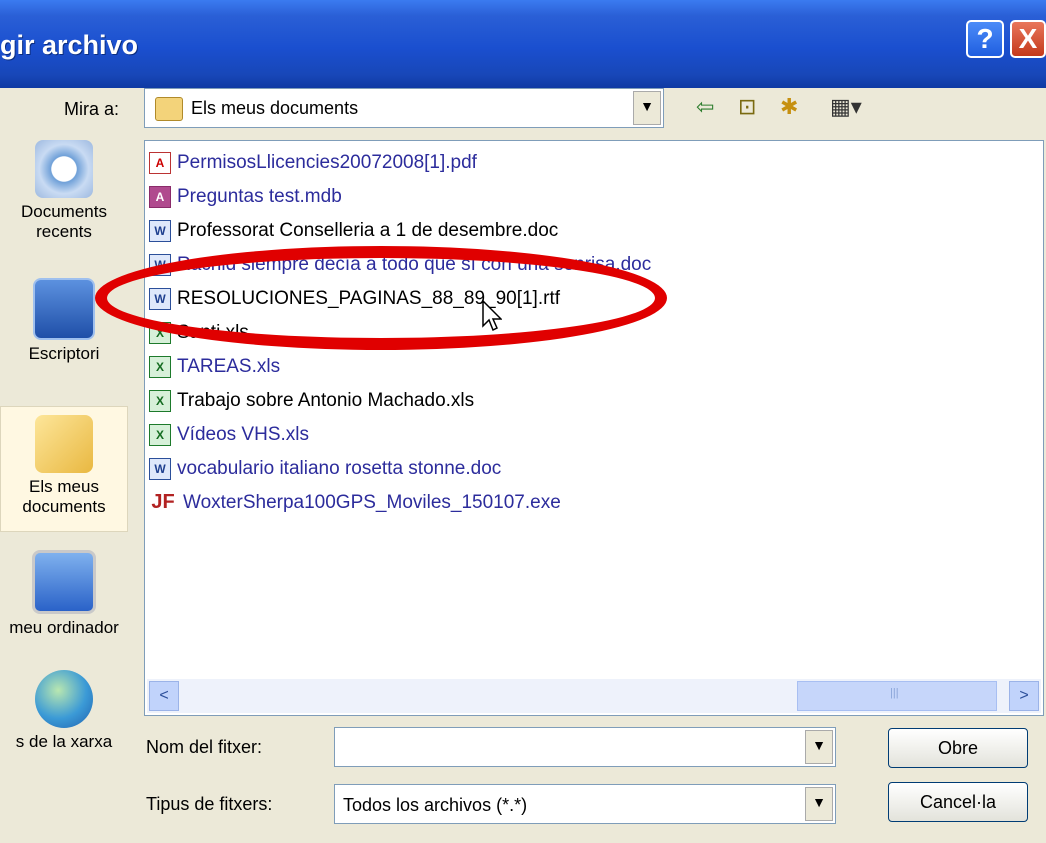 This screenshot has height=843, width=1046. What do you see at coordinates (163, 502) in the screenshot?
I see `exe-file-icon: JF` at bounding box center [163, 502].